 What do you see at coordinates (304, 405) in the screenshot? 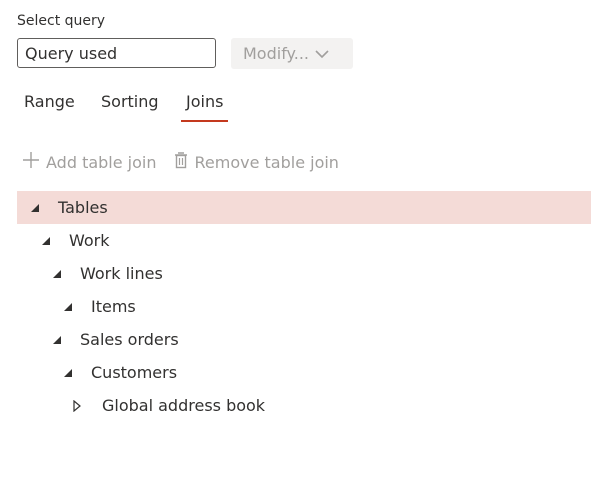
I see `tree-node-global-address-book: Global address book` at bounding box center [304, 405].